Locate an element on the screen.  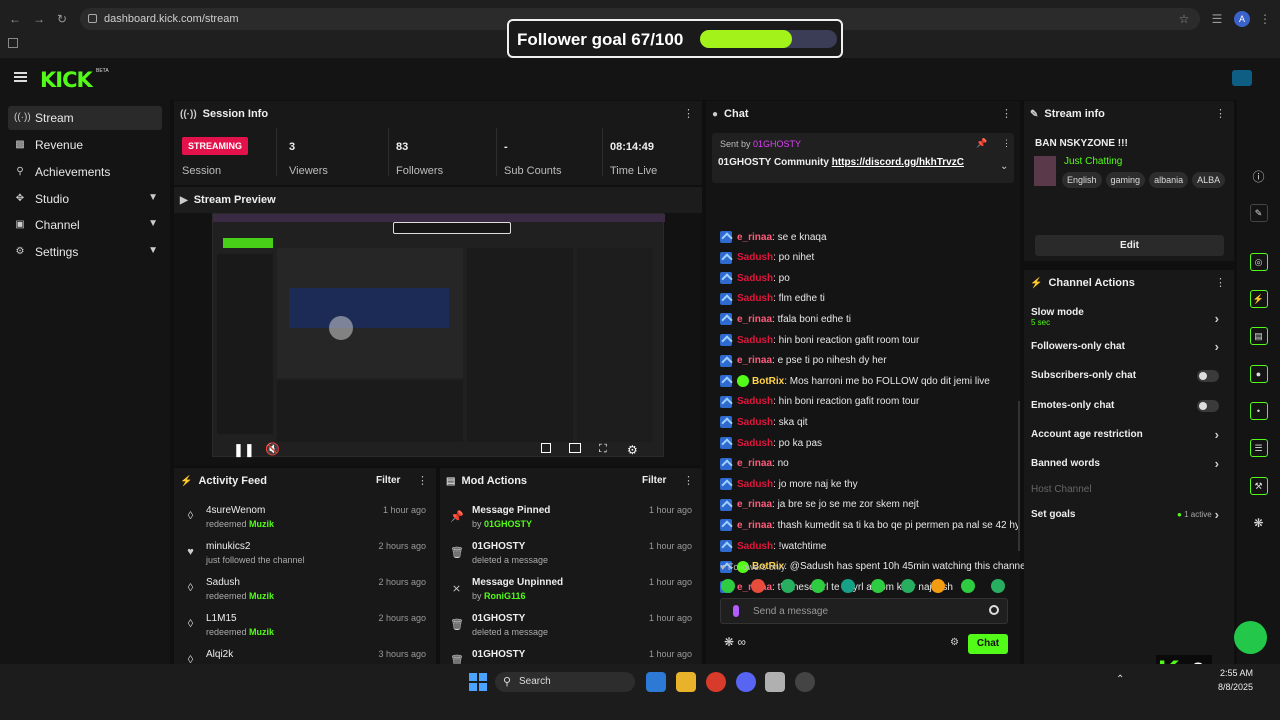
chat-message: e_rinaa: no is located at coordinates (754, 464).